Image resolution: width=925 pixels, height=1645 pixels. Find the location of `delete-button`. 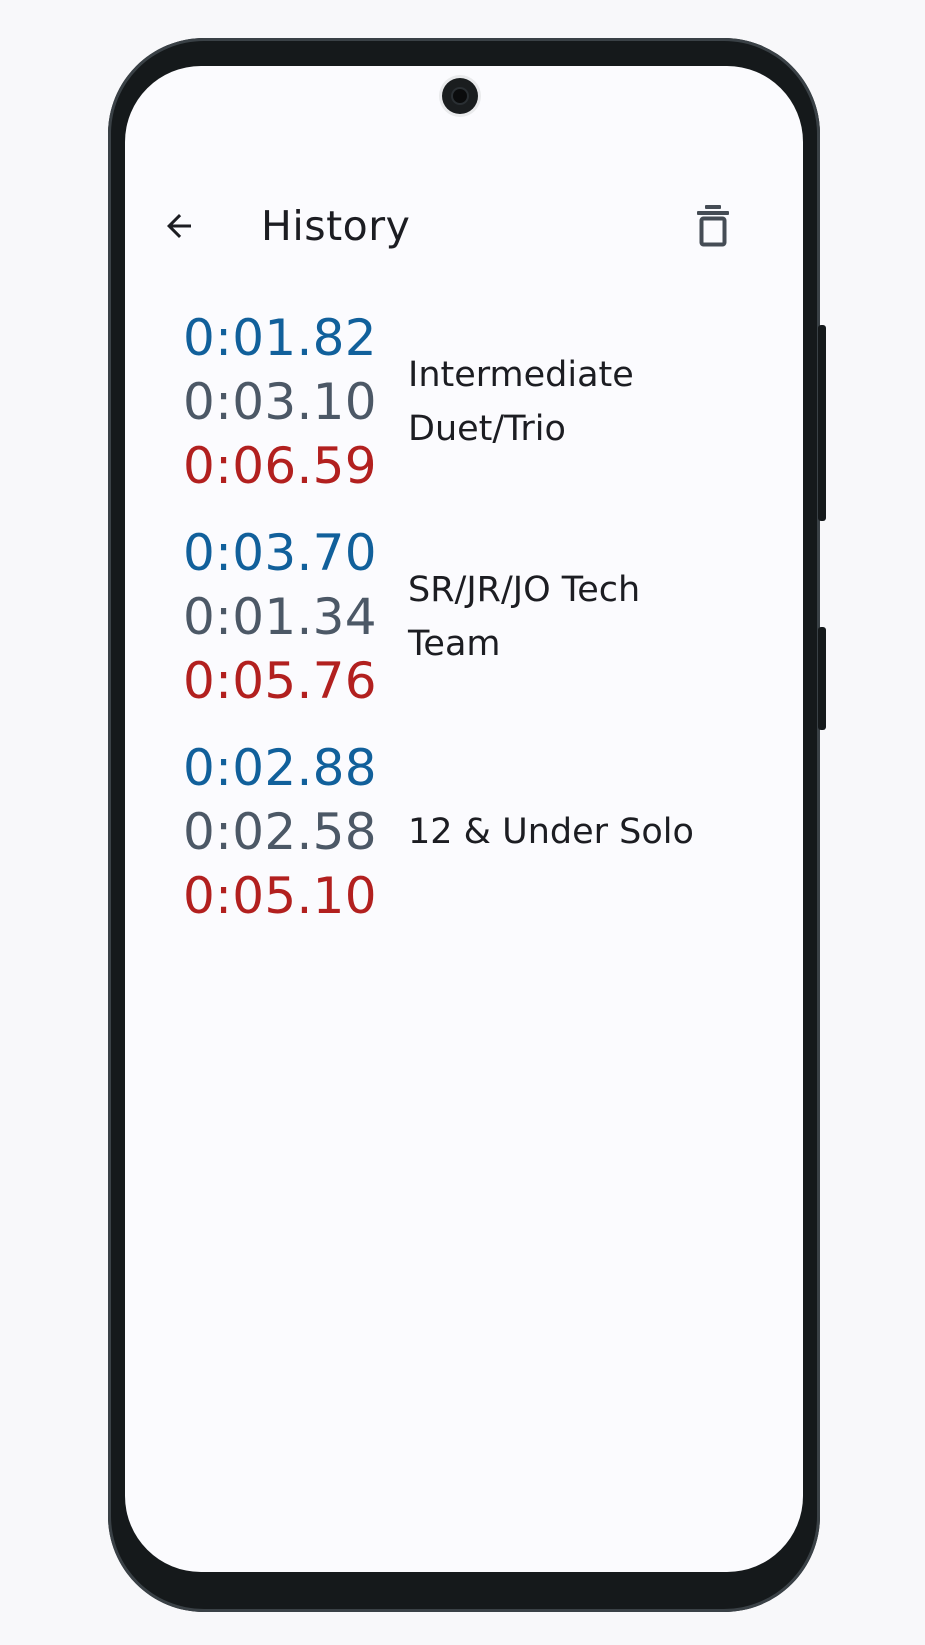

delete-button is located at coordinates (713, 226).